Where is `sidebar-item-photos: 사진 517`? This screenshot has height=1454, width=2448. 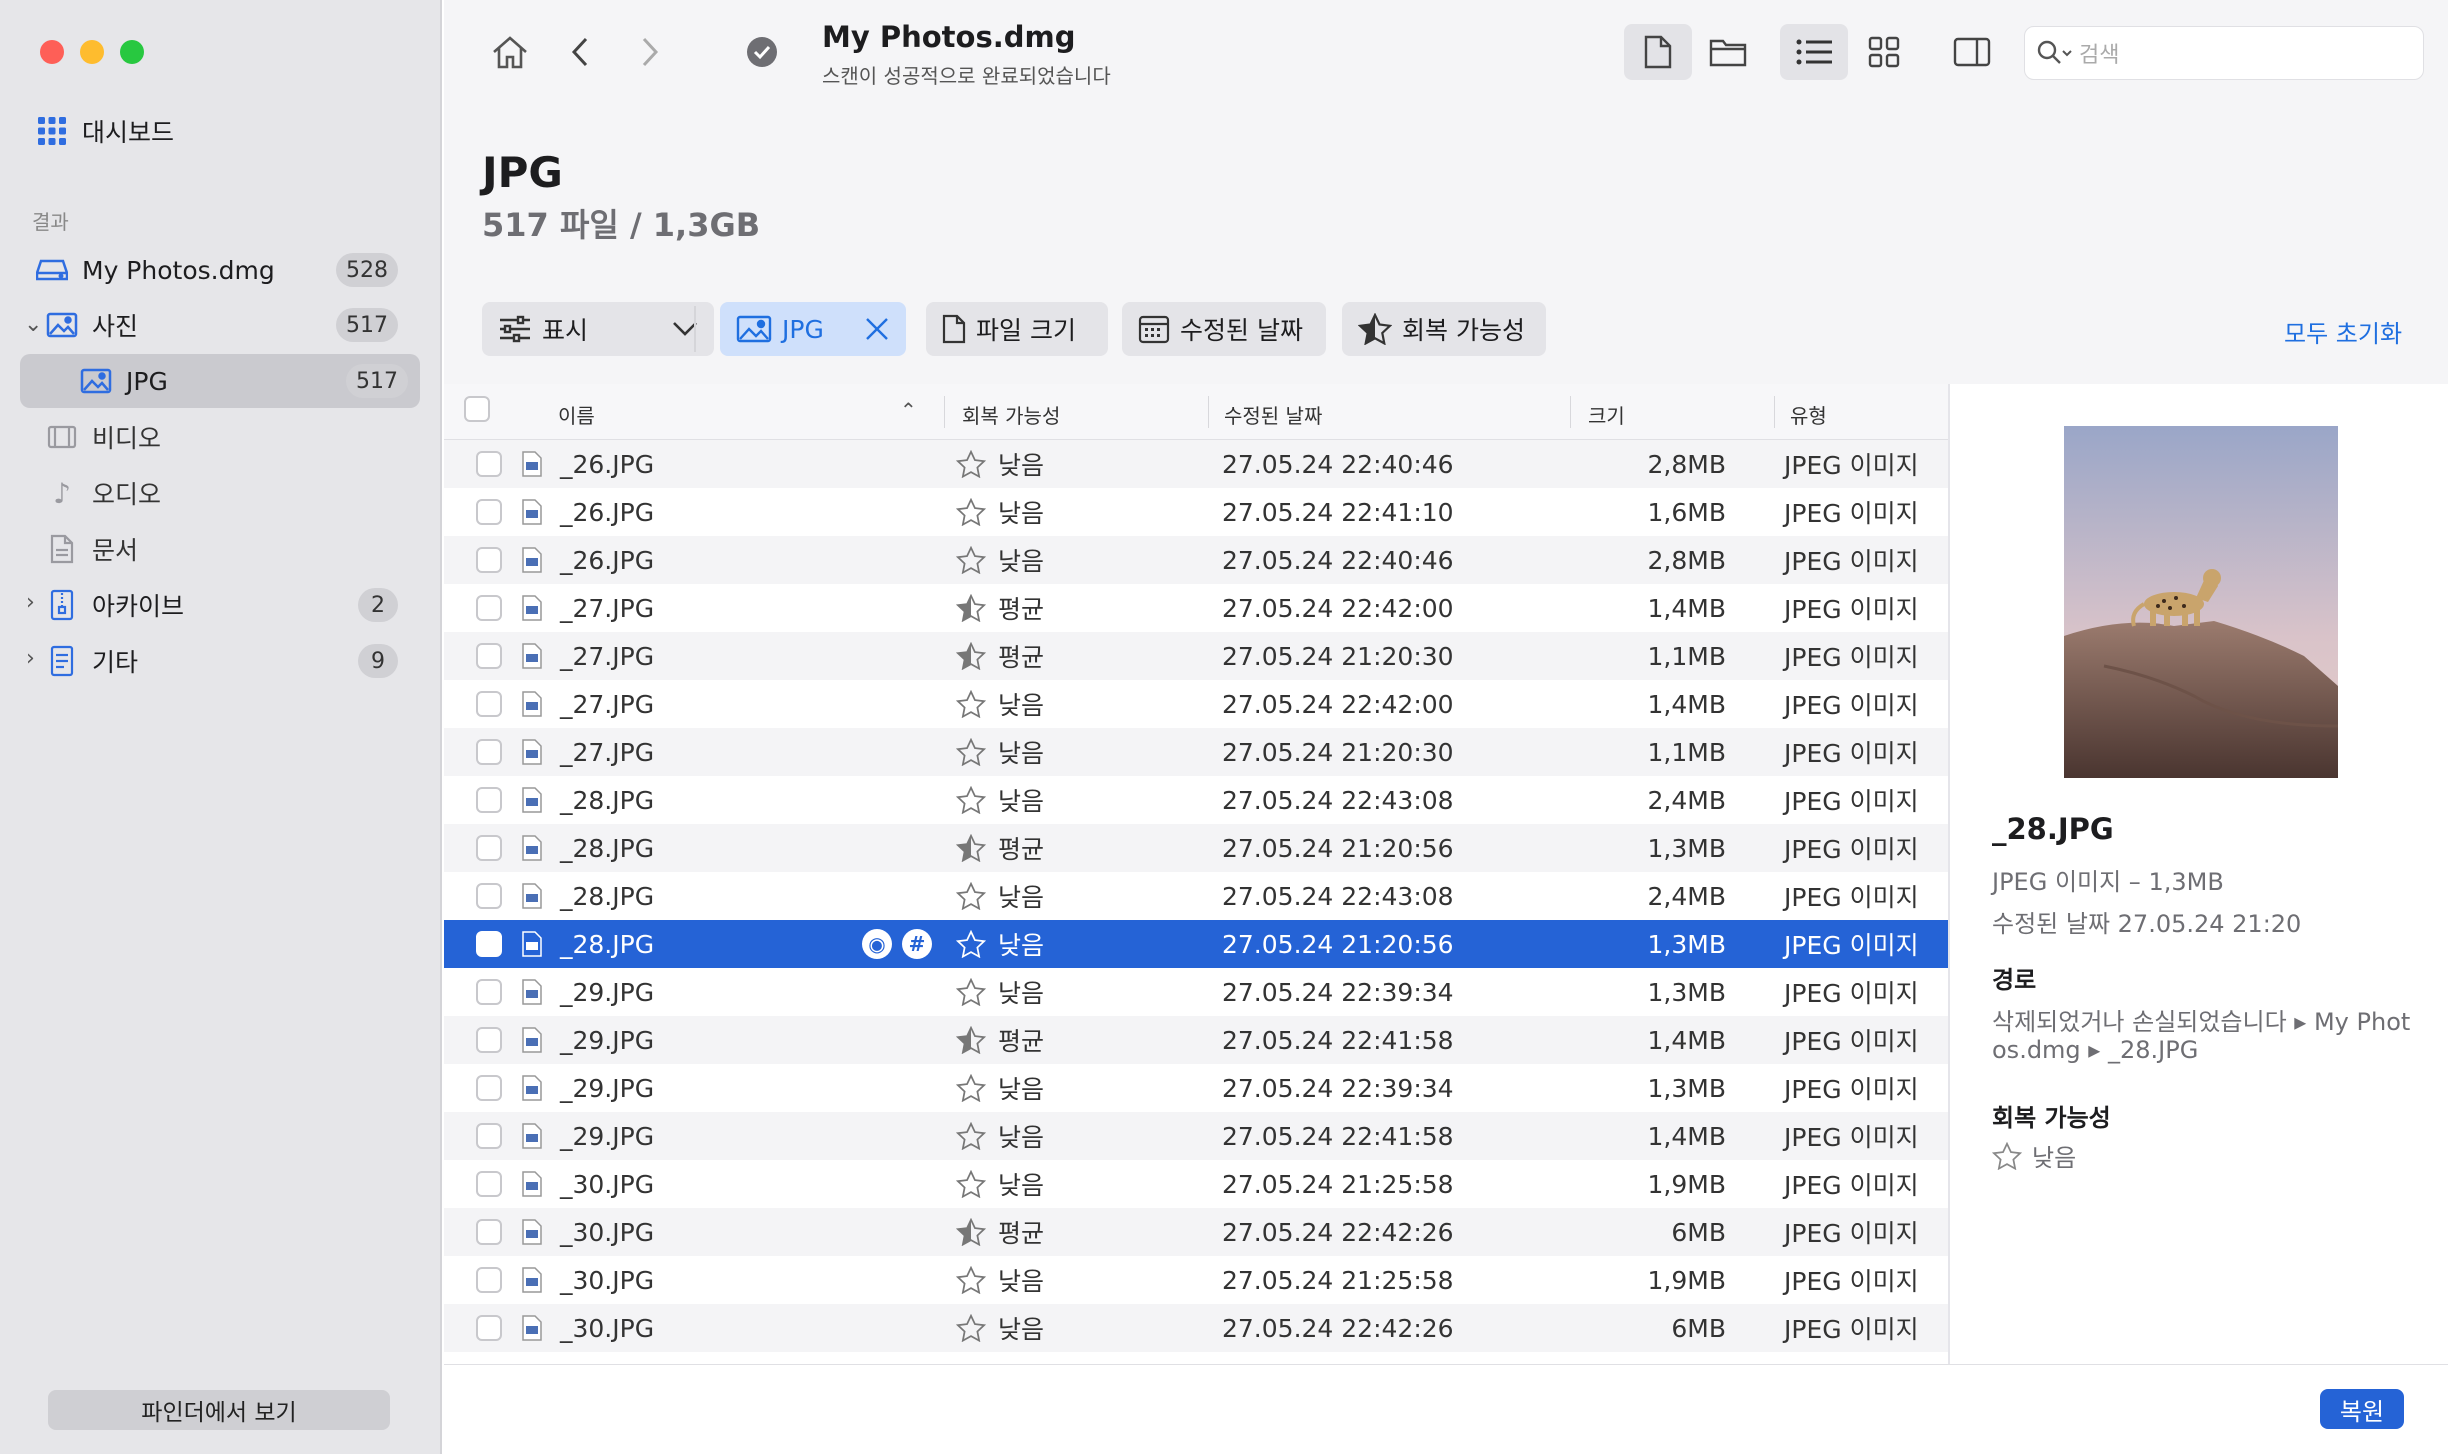
sidebar-item-photos: 사진 517 is located at coordinates (226, 325).